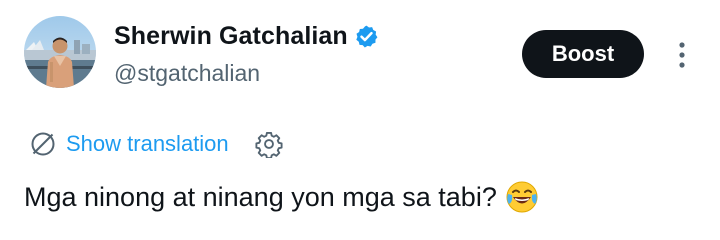 The image size is (720, 240). Describe the element at coordinates (682, 55) in the screenshot. I see `more-vertical-icon` at that location.